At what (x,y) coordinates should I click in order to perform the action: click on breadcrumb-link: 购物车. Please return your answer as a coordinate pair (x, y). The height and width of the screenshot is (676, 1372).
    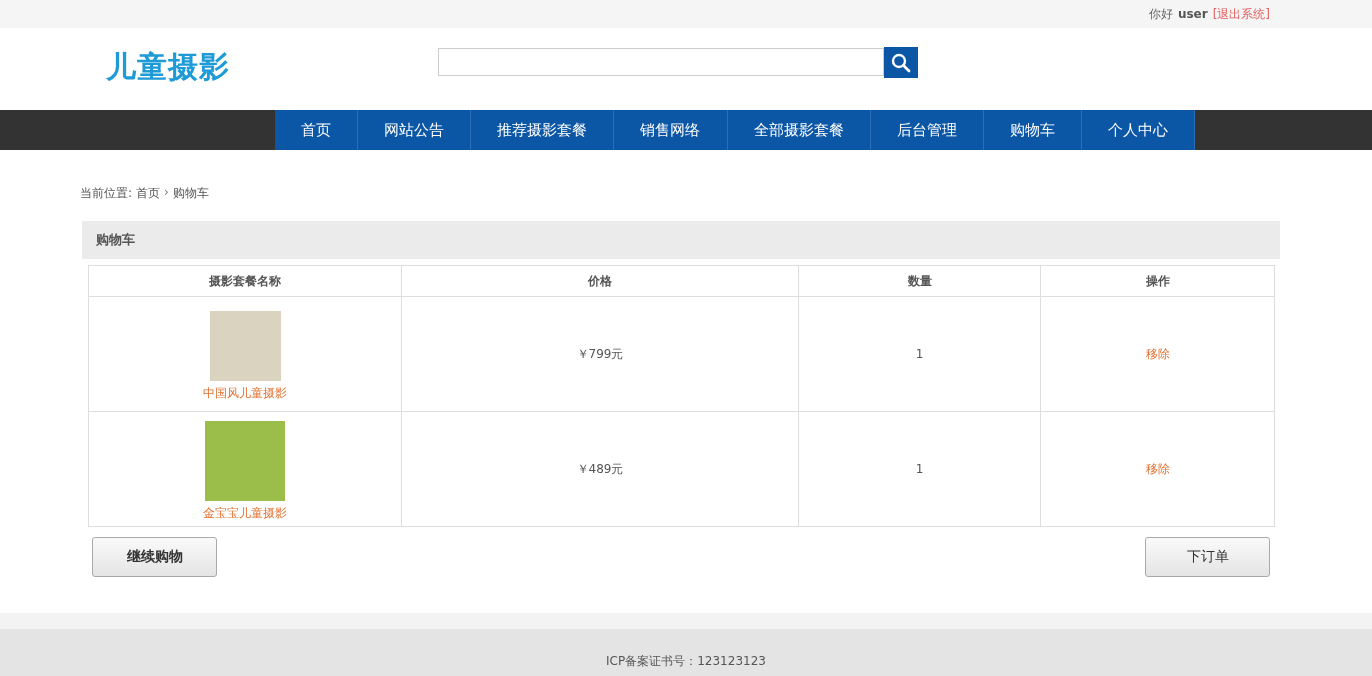
    Looking at the image, I should click on (190, 193).